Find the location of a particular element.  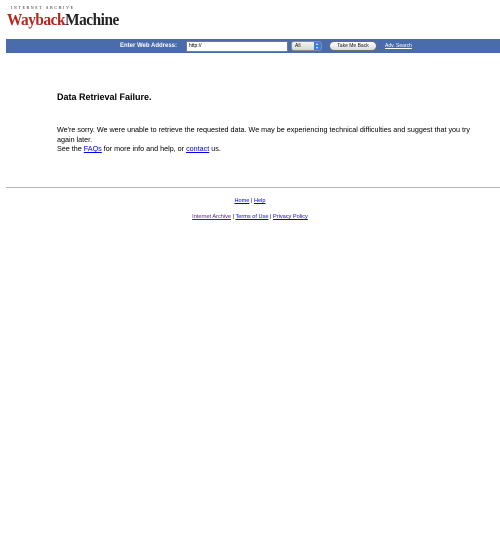

terms-of-use-link: Terms of Use is located at coordinates (251, 217).